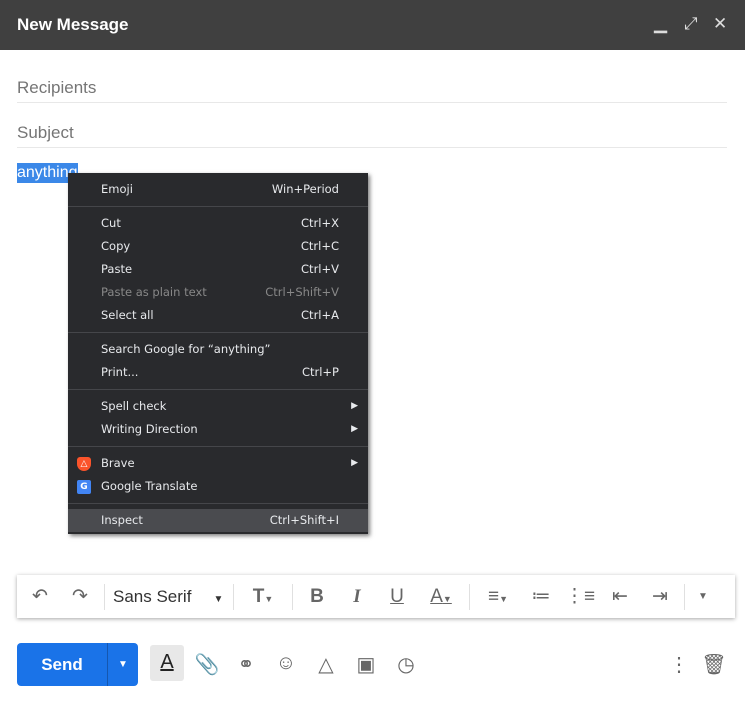 Image resolution: width=745 pixels, height=704 pixels. What do you see at coordinates (73, 24) in the screenshot?
I see `window-title: New Message` at bounding box center [73, 24].